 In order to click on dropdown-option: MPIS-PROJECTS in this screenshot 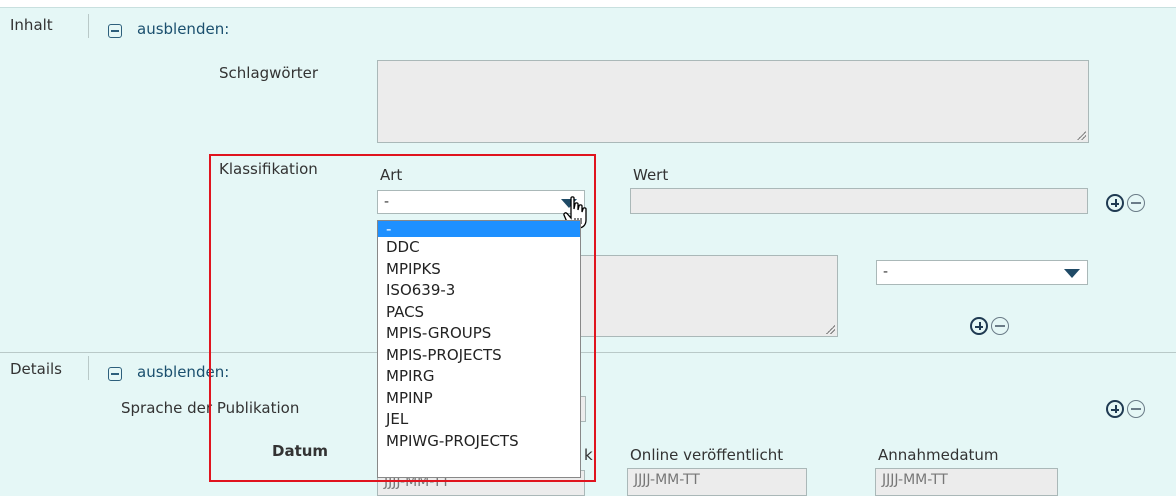, I will do `click(479, 356)`.